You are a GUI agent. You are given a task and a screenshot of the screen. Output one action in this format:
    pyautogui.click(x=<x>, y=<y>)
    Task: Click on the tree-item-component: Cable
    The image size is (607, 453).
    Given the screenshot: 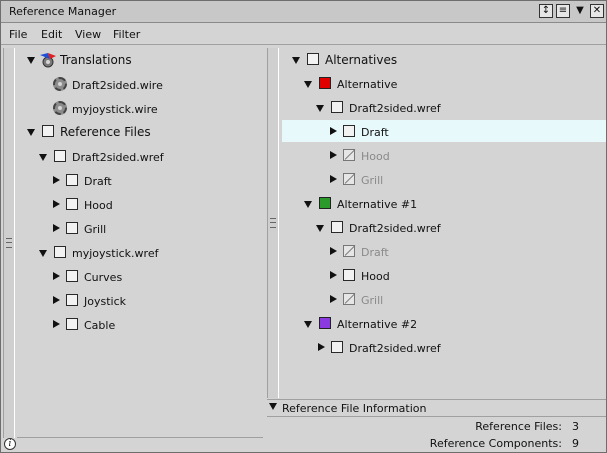 What is the action you would take?
    pyautogui.click(x=140, y=325)
    